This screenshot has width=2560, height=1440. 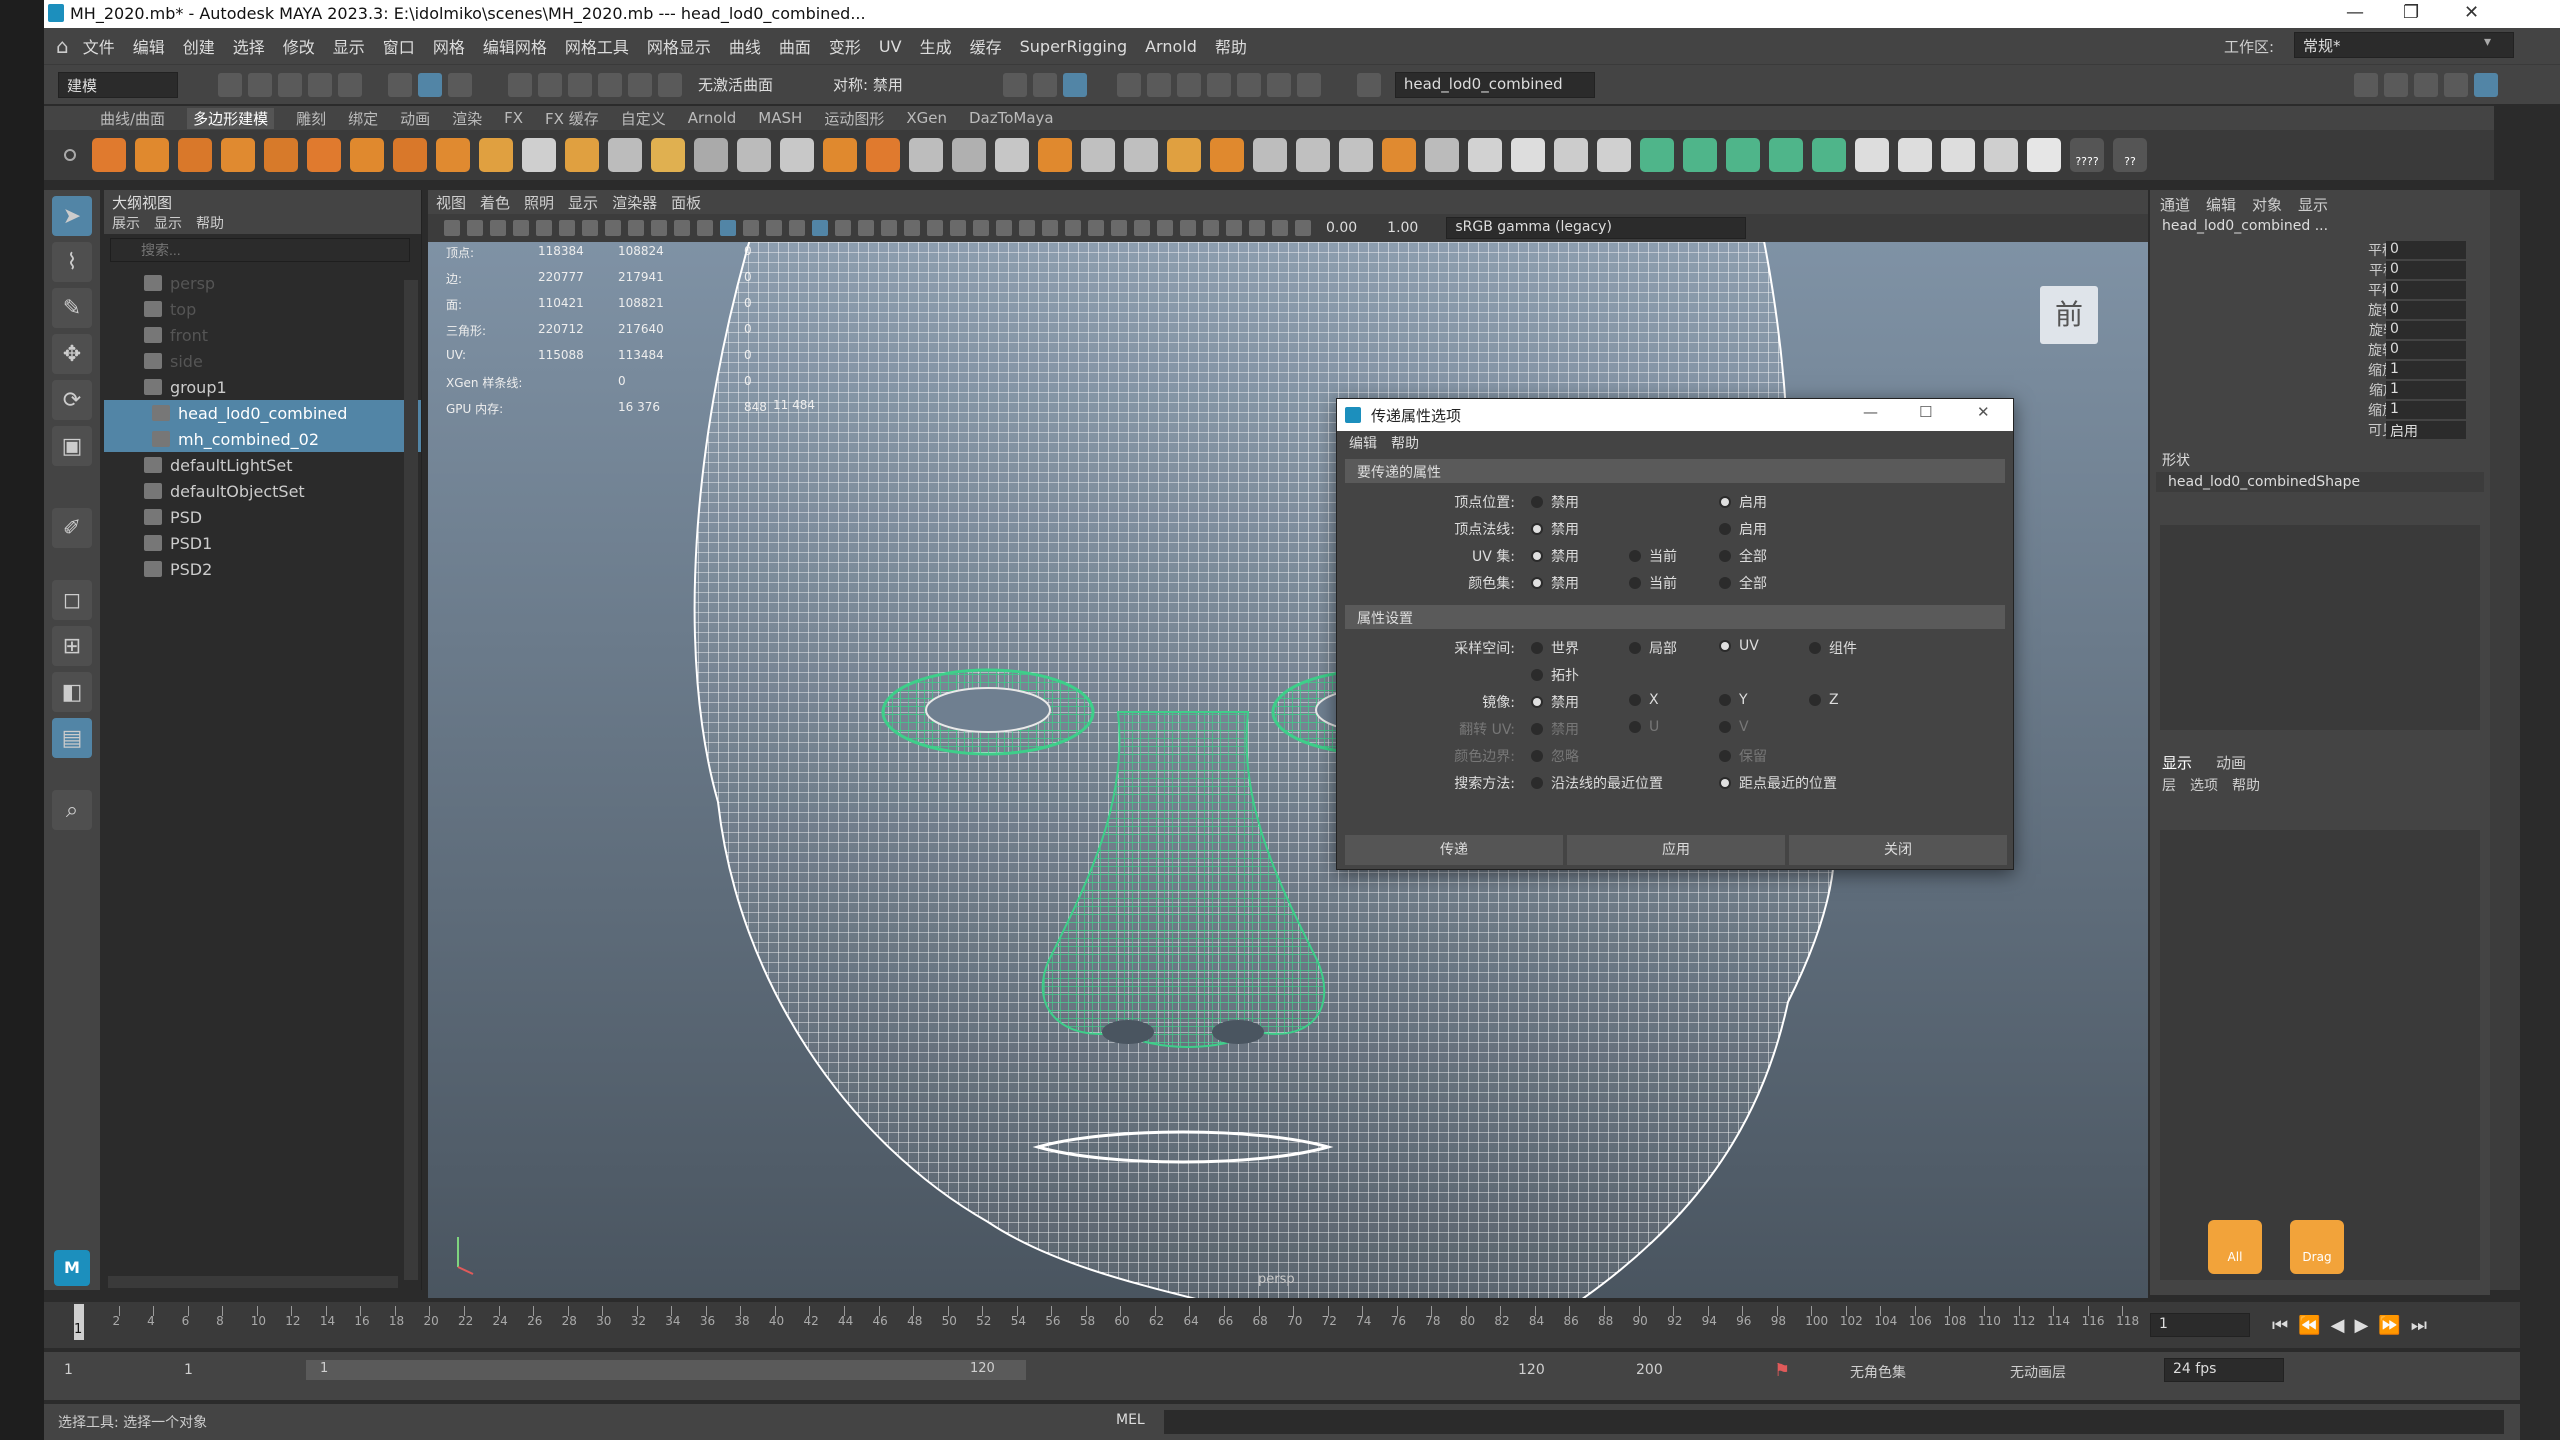 I want to click on menu-item: 网格工具, so click(x=597, y=46).